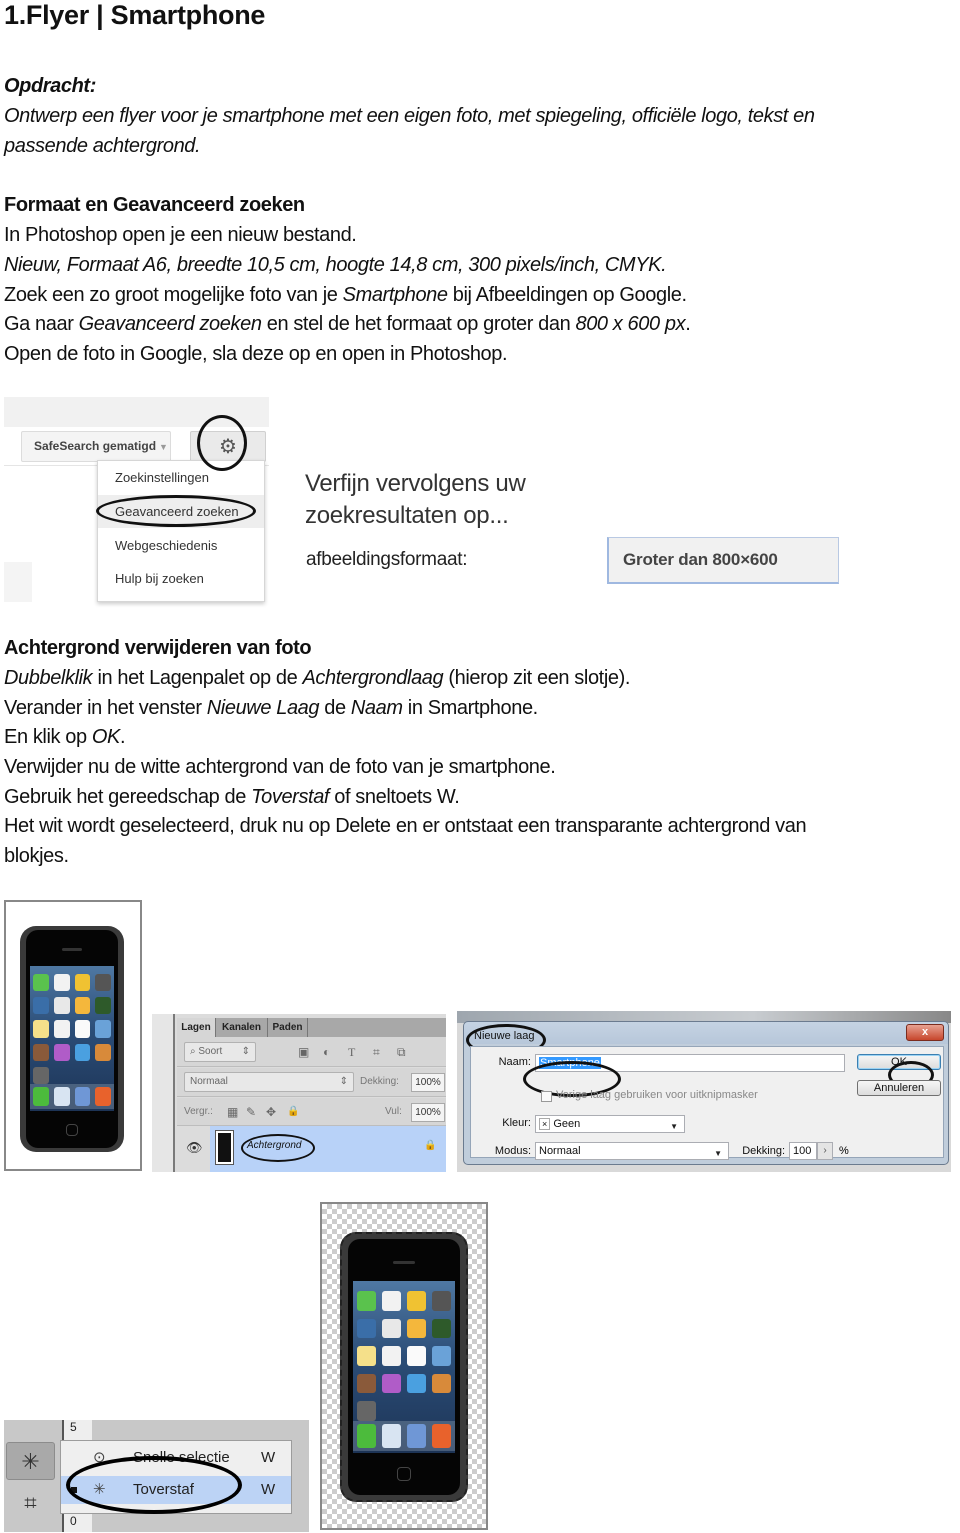 The height and width of the screenshot is (1533, 960). I want to click on google-background-fragment, so click(18, 582).